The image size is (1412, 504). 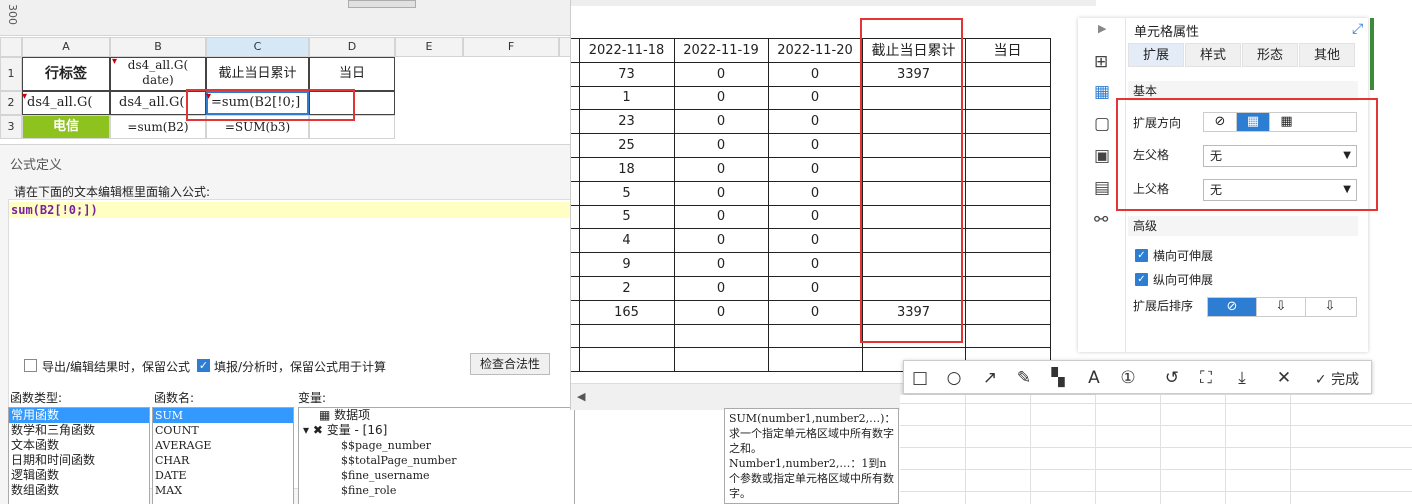 I want to click on ocr-icon: ⛶, so click(x=1206, y=378).